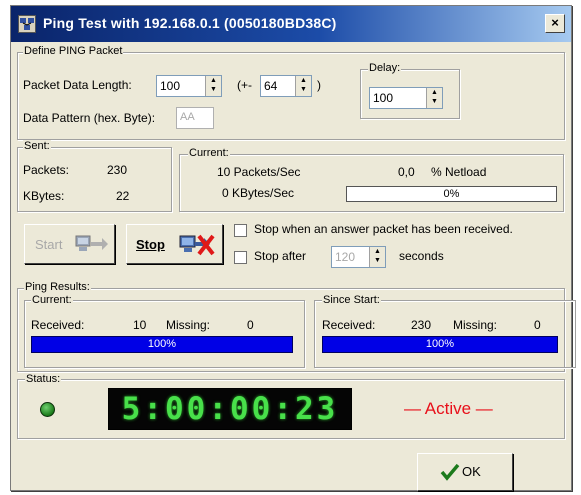 This screenshot has width=581, height=495. What do you see at coordinates (189, 86) in the screenshot?
I see `packet-length-spinner: 100 ▲ ▼` at bounding box center [189, 86].